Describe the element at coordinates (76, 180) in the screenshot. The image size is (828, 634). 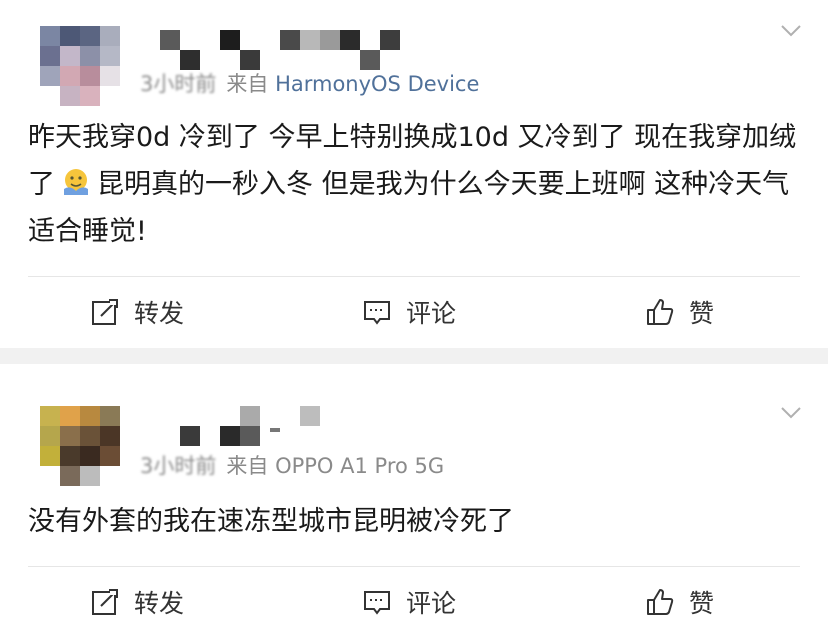
I see `emoji-icon` at that location.